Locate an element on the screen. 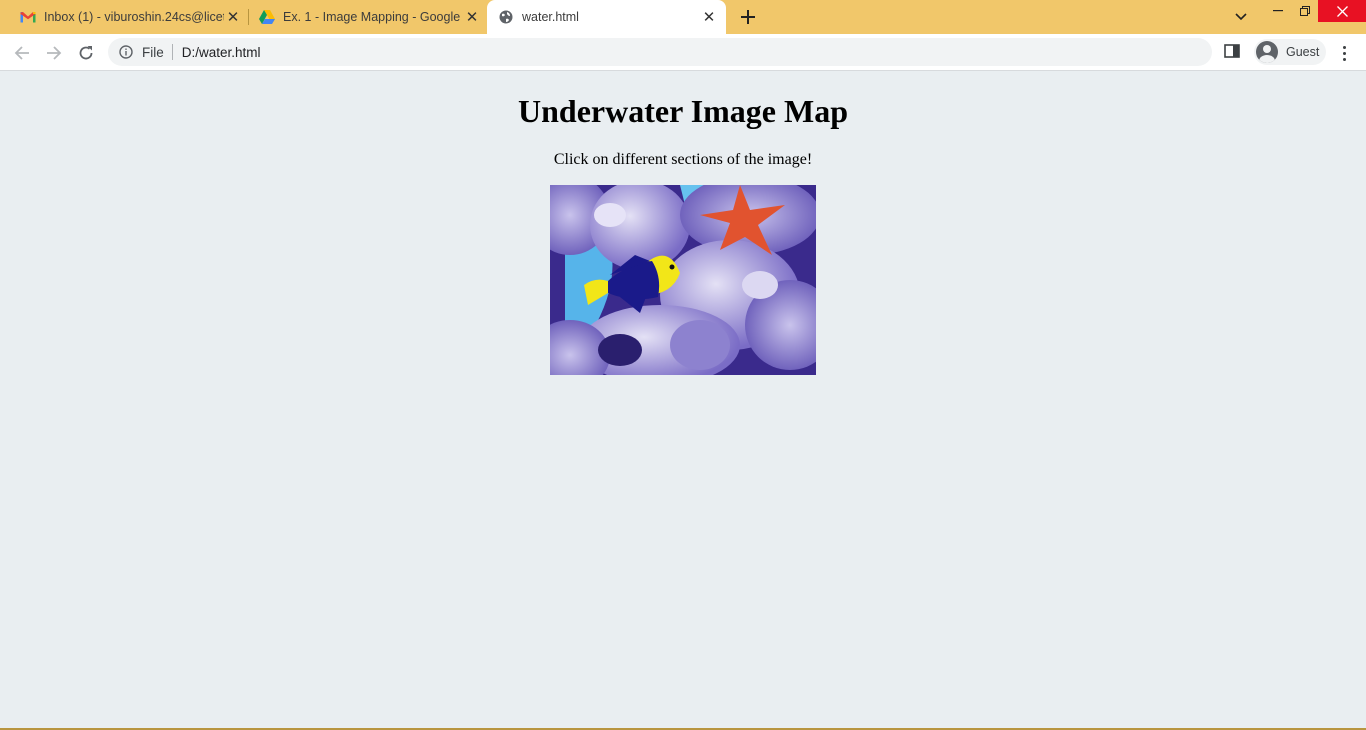  profile-button: Guest is located at coordinates (1290, 52).